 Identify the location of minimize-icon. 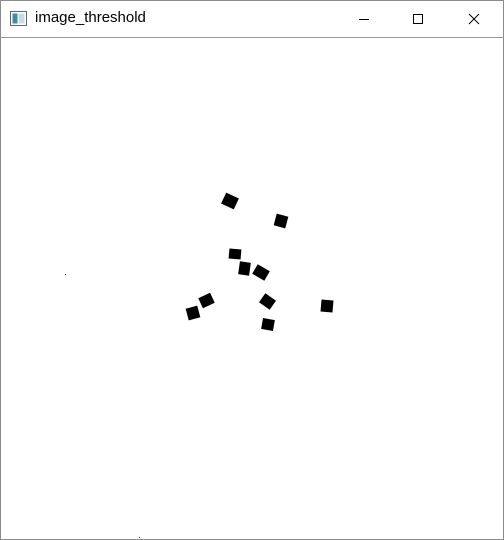
(364, 19).